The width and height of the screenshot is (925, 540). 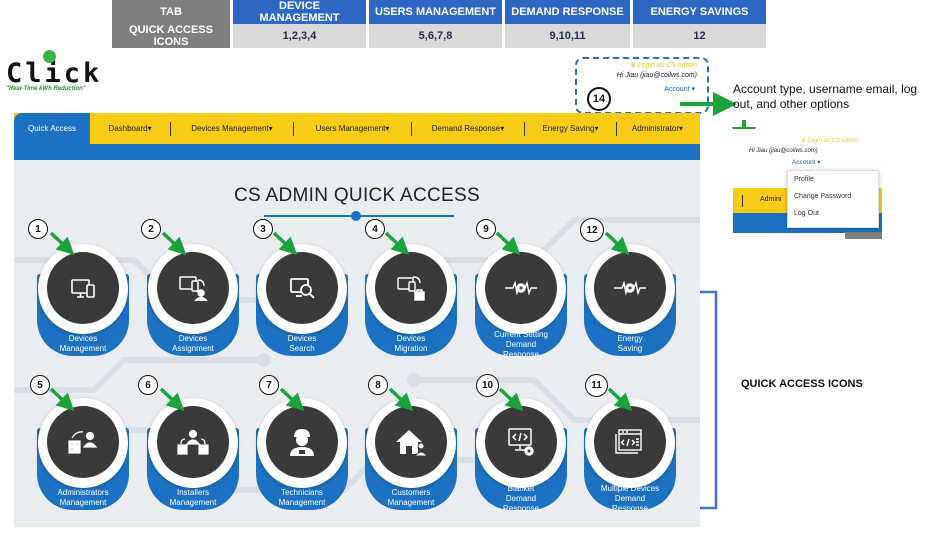 I want to click on callout-number: 5, so click(x=40, y=385).